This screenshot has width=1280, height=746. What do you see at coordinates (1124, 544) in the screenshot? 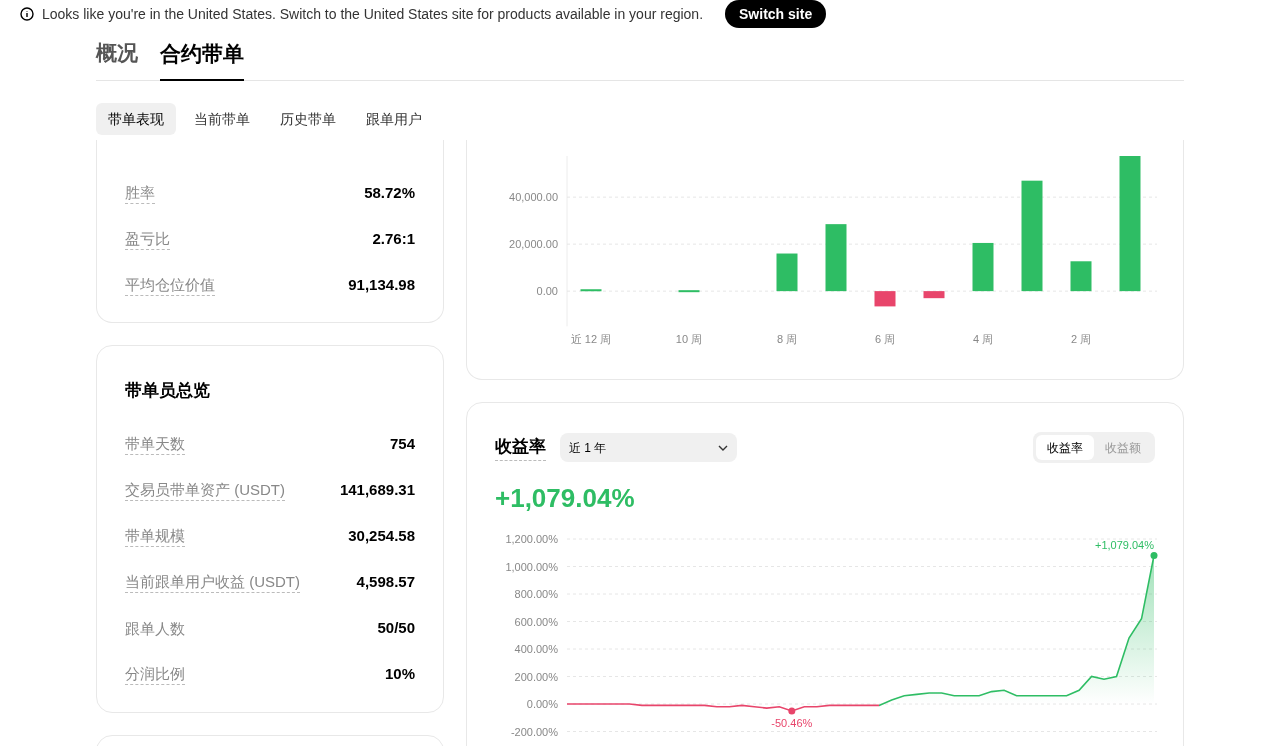
I see `value-label: +1,079.04%` at bounding box center [1124, 544].